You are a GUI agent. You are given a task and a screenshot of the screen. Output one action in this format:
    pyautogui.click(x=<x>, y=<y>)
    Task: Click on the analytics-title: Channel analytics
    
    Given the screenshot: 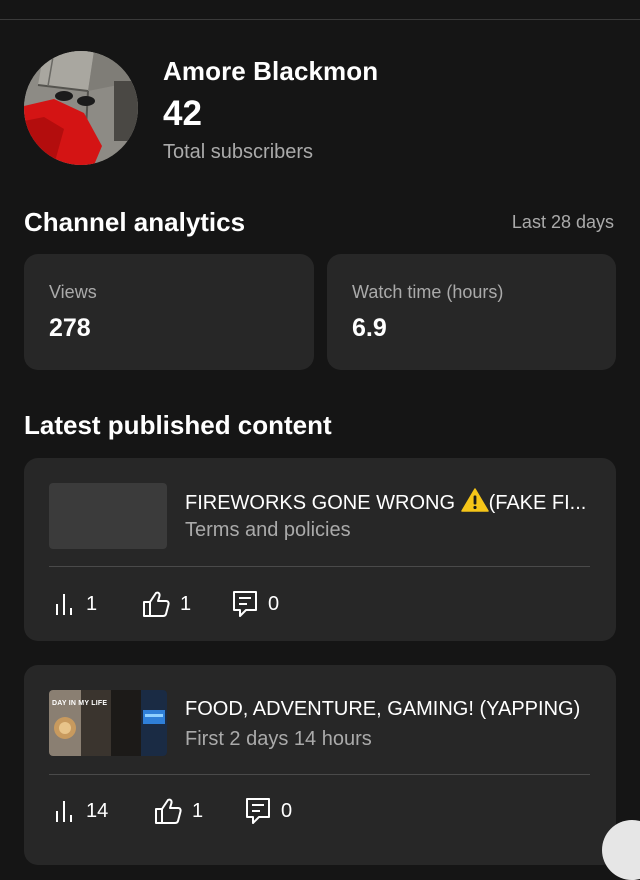 What is the action you would take?
    pyautogui.click(x=135, y=222)
    